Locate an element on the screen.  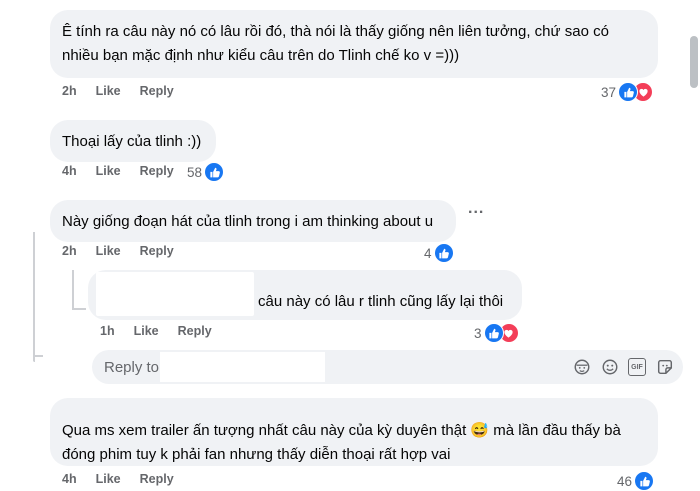
reaction-summary: 4 is located at coordinates (439, 253).